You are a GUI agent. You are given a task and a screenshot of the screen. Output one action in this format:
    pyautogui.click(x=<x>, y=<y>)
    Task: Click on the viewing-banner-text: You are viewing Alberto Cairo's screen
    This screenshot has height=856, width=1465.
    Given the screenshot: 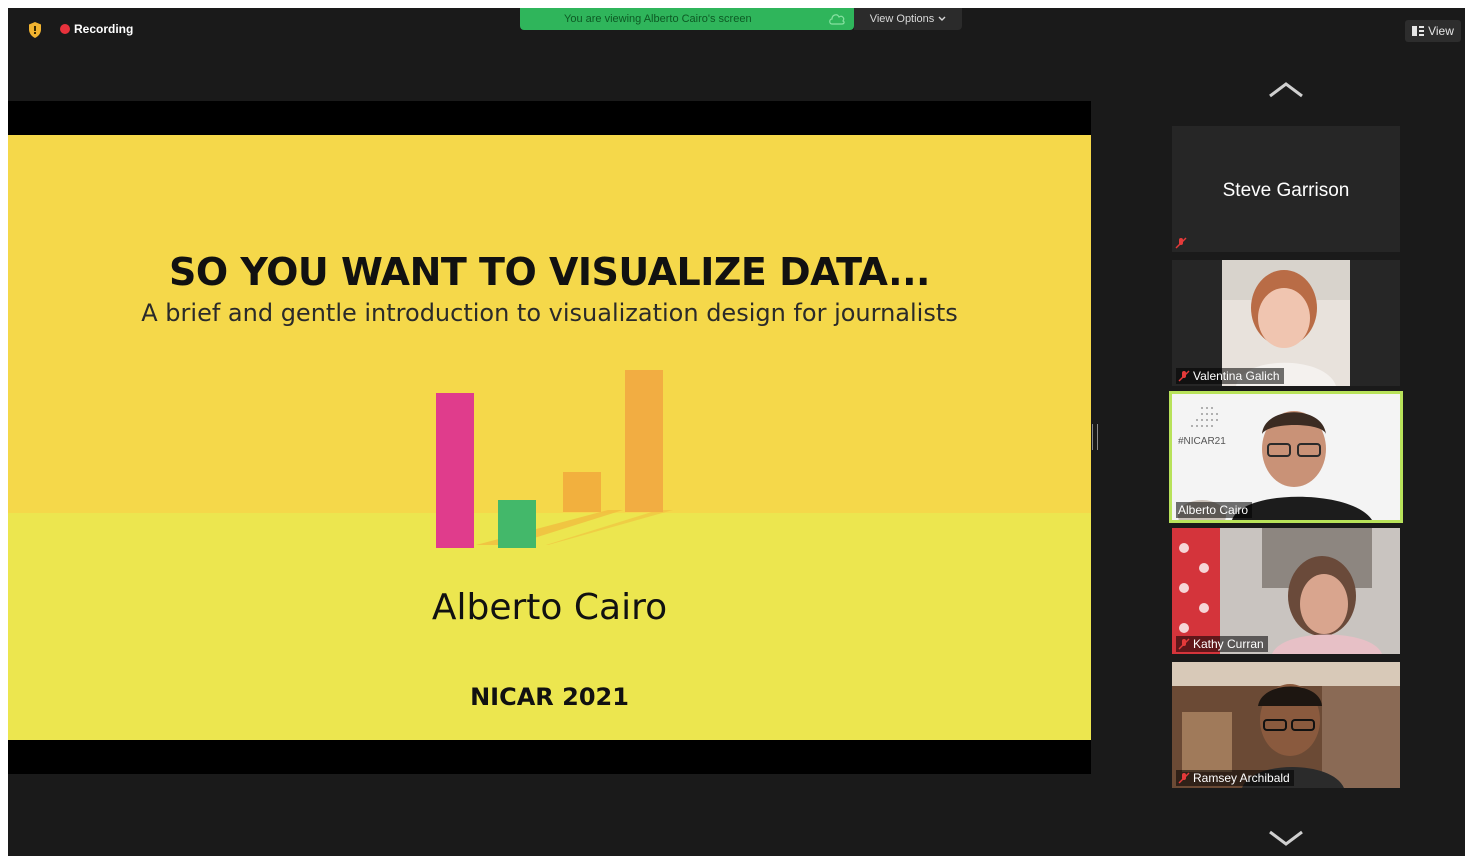 What is the action you would take?
    pyautogui.click(x=658, y=19)
    